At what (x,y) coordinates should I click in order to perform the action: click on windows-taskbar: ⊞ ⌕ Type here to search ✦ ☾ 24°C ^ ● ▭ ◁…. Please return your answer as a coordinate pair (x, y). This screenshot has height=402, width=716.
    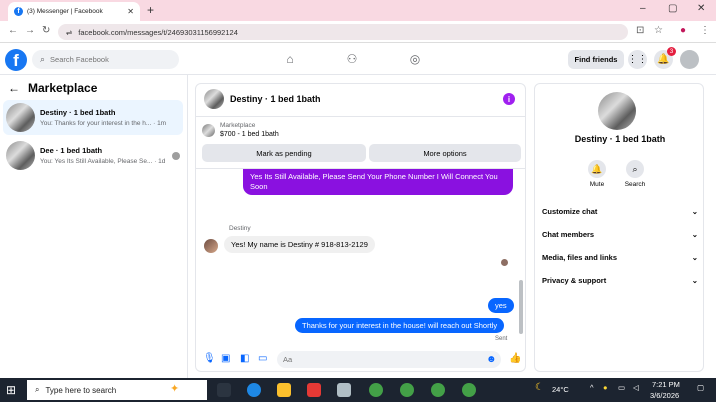
    Looking at the image, I should click on (358, 390).